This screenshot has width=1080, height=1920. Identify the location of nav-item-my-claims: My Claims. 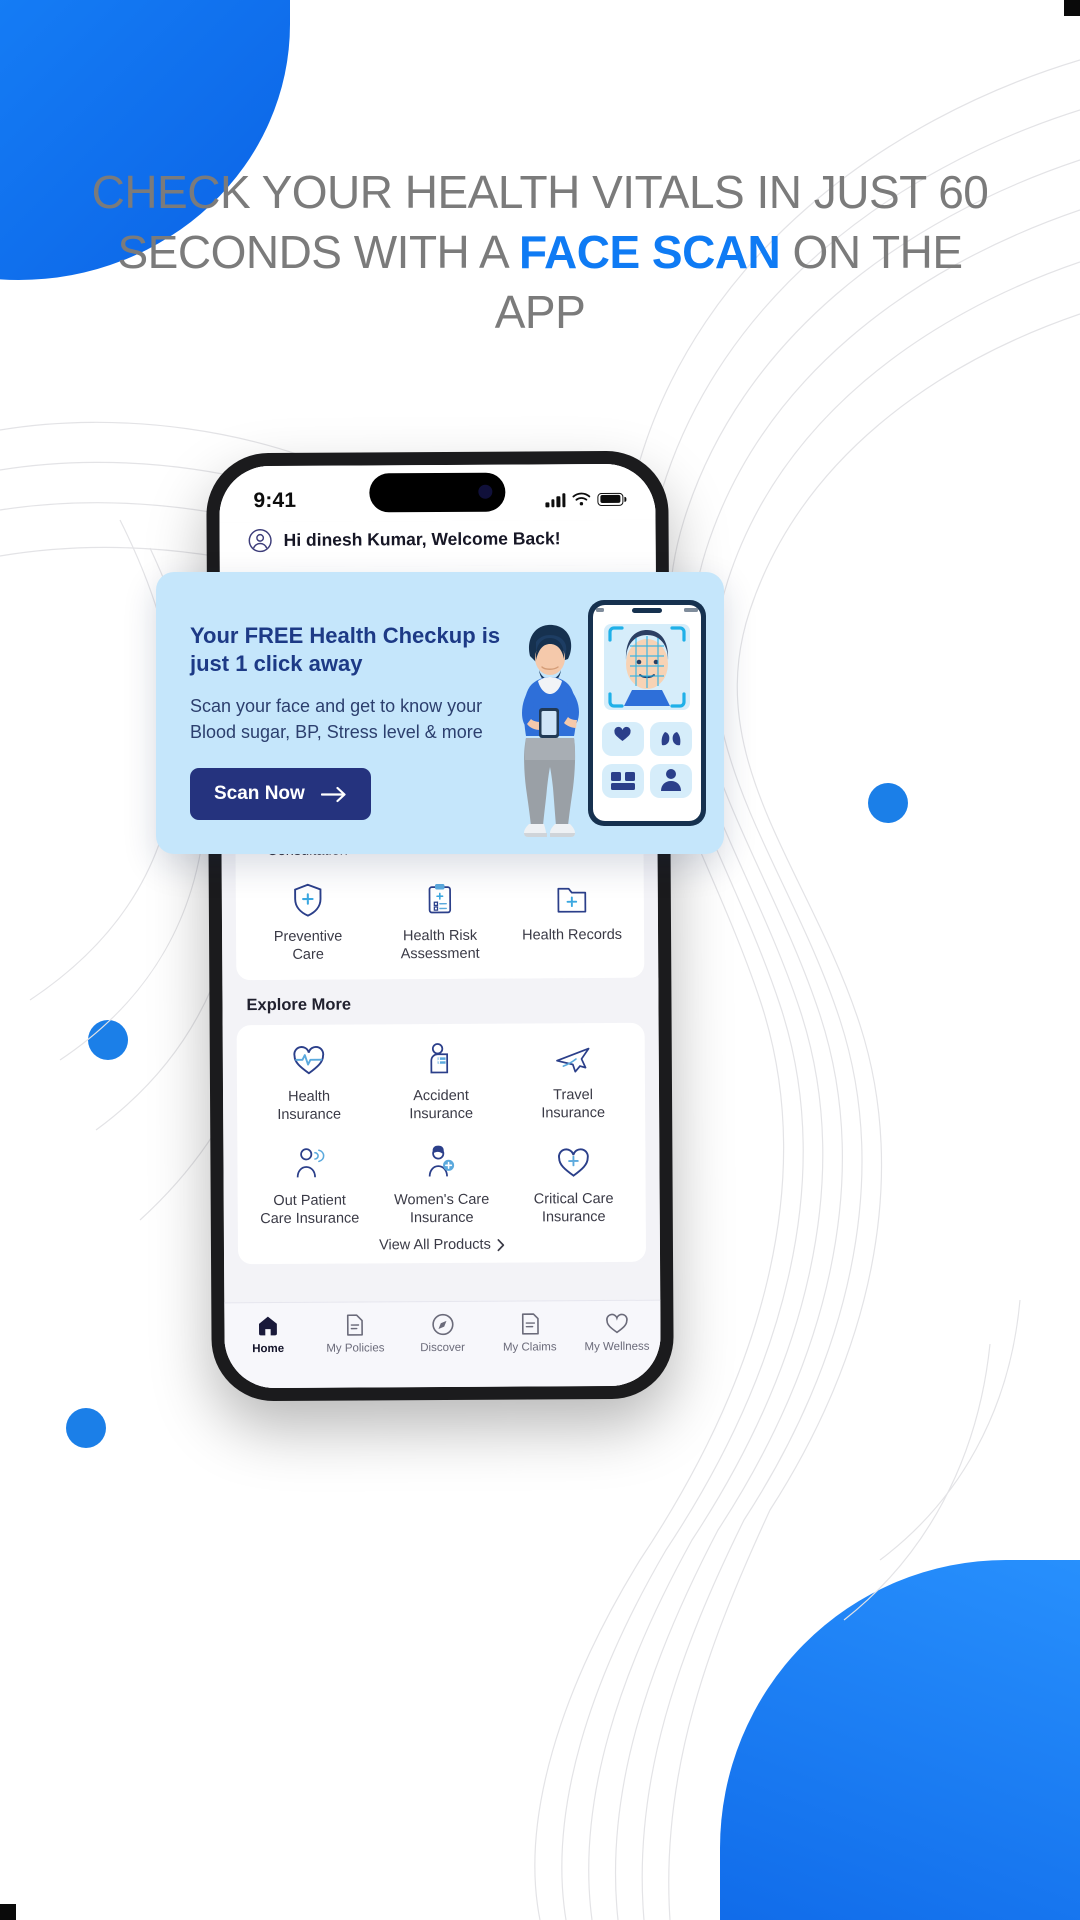
(529, 1332).